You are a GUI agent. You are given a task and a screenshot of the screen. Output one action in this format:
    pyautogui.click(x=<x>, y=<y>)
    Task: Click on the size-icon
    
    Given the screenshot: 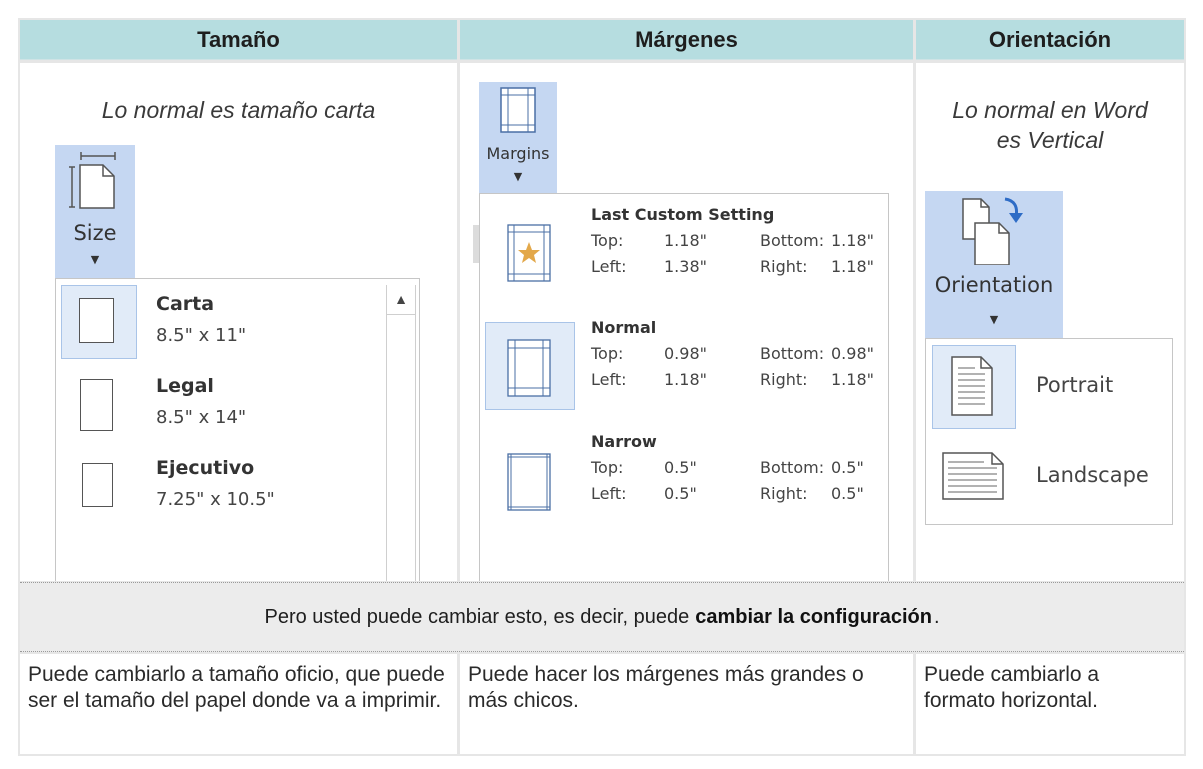 What is the action you would take?
    pyautogui.click(x=94, y=183)
    